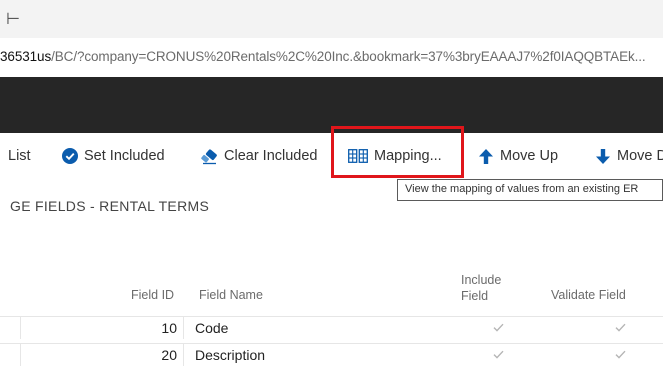  Describe the element at coordinates (110, 206) in the screenshot. I see `section-title: GE FIELDS - RENTAL TERMS` at that location.